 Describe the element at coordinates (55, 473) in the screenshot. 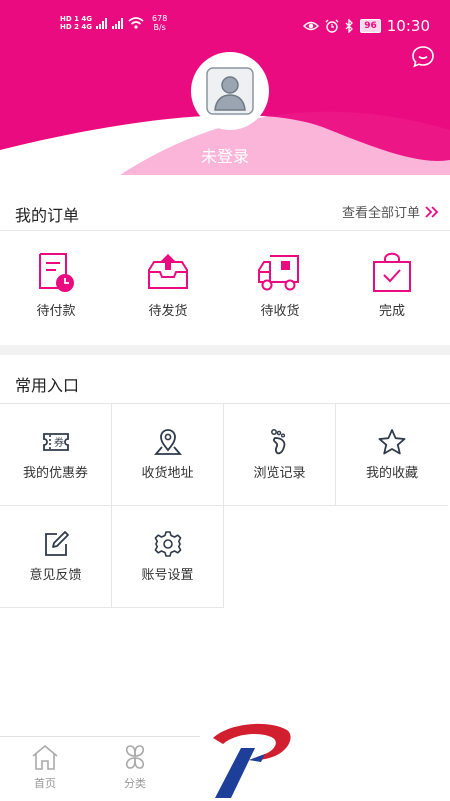

I see `entry-label: 我的优惠券` at that location.